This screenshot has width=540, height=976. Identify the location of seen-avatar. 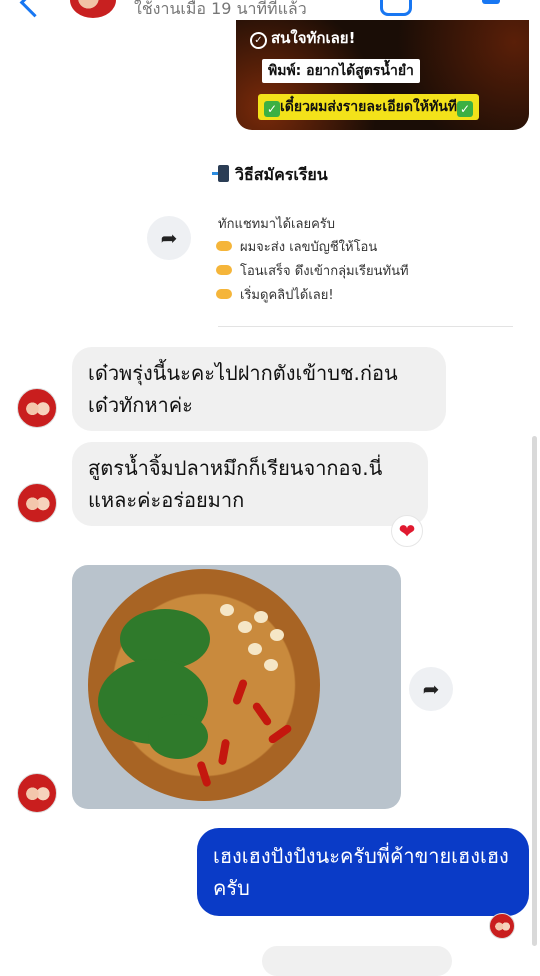
(502, 926).